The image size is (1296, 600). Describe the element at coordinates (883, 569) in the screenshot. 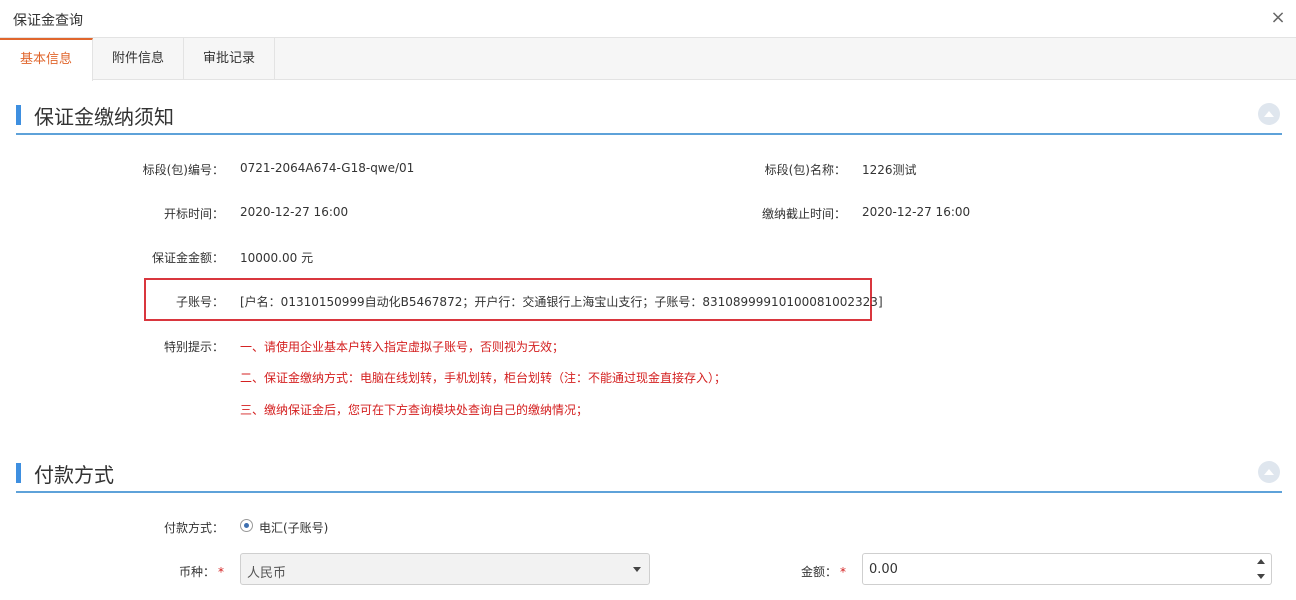

I see `amount-input-value: 0.00` at that location.